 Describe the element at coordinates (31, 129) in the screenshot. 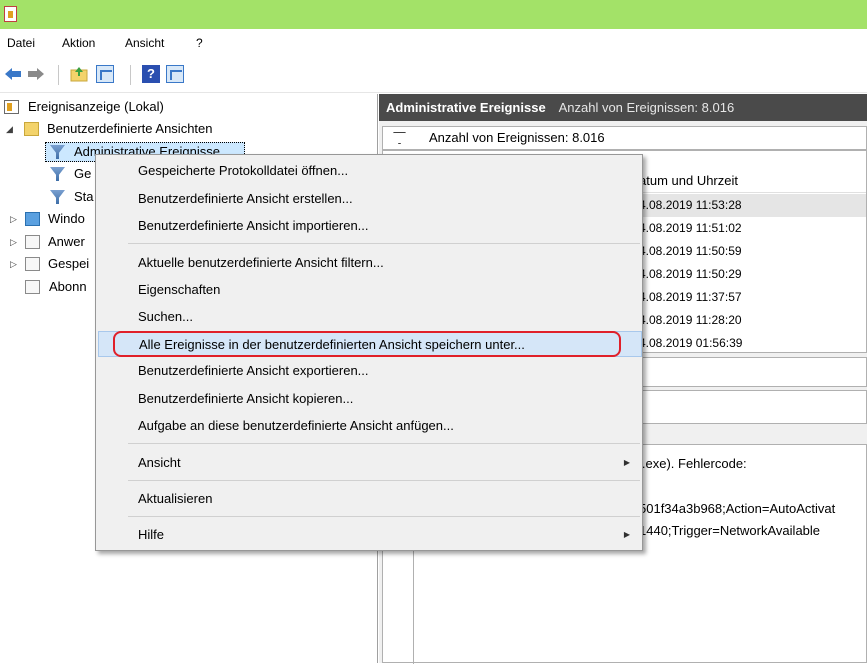

I see `folder-icon` at that location.